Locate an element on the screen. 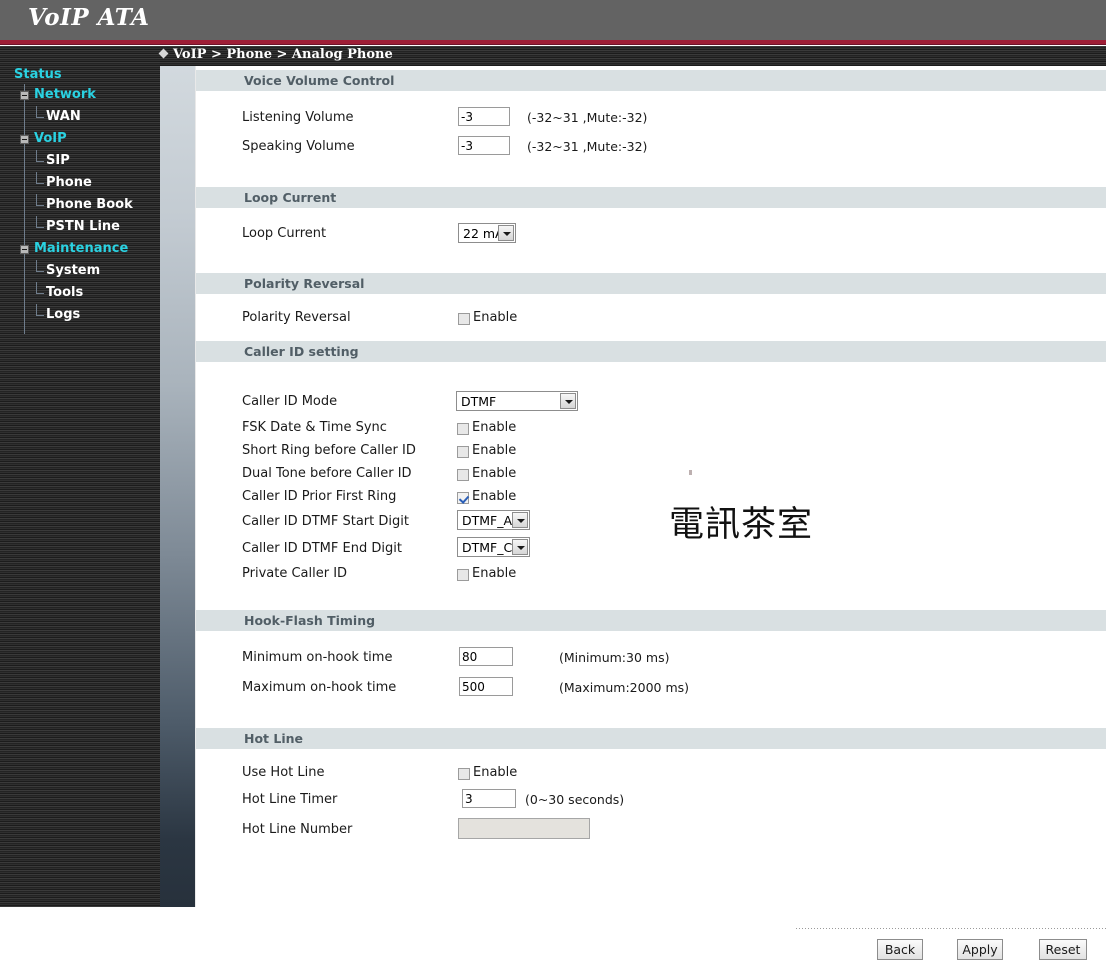 The width and height of the screenshot is (1106, 960). section-header-polarity: Polarity Reversal is located at coordinates (651, 283).